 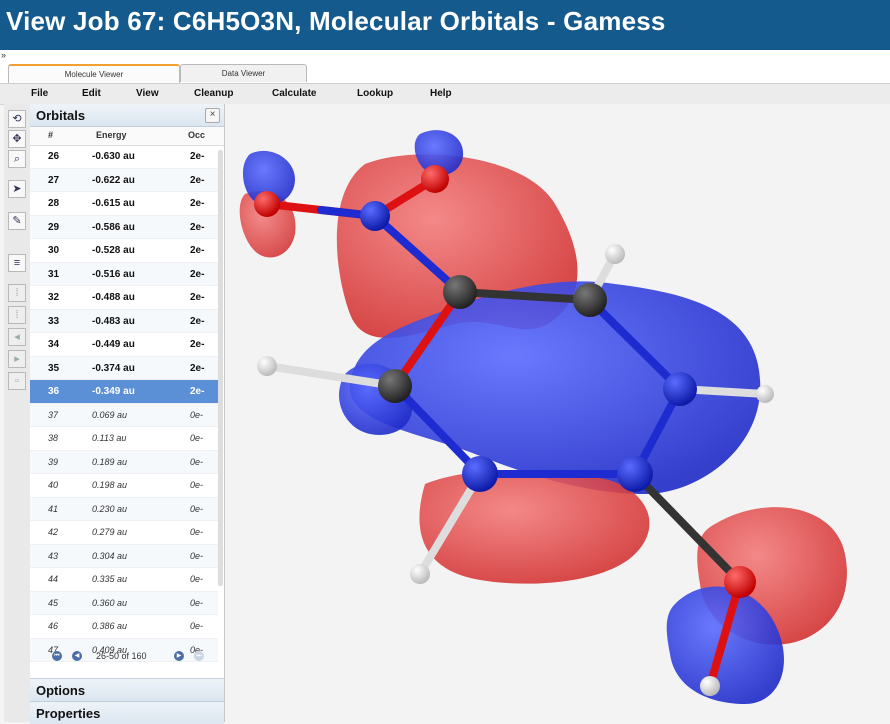 What do you see at coordinates (110, 414) in the screenshot?
I see `orbital-energy: 0.069 au` at bounding box center [110, 414].